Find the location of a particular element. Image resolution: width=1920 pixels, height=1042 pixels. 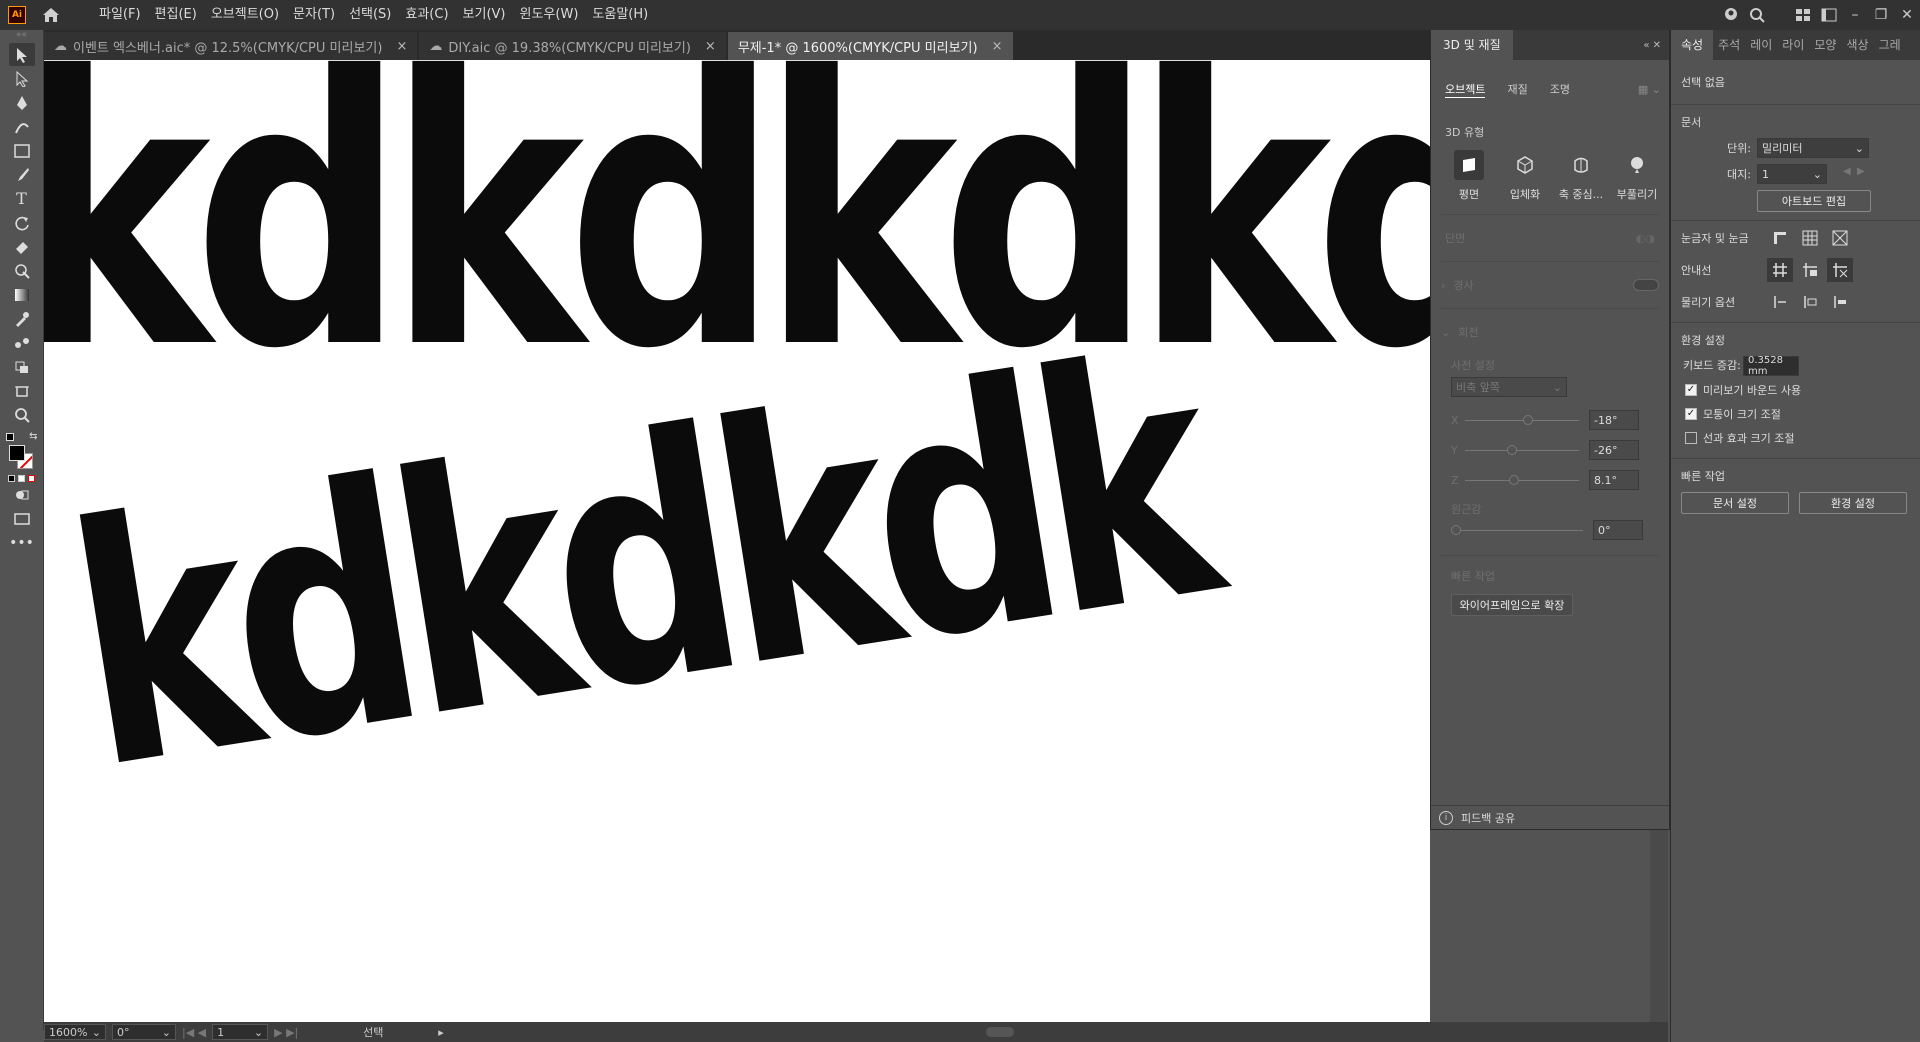

zoom-field: 1600% ⌄ is located at coordinates (75, 1032).